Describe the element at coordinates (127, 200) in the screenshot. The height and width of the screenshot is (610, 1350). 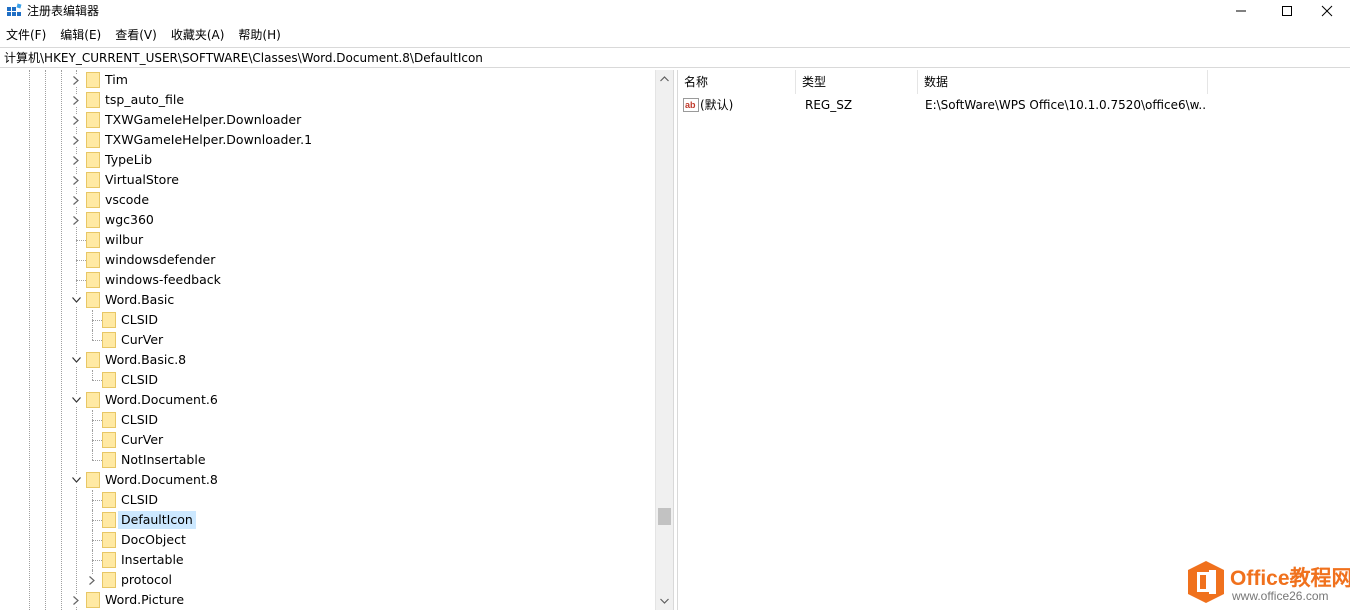
I see `tree-item-label: vscode` at that location.